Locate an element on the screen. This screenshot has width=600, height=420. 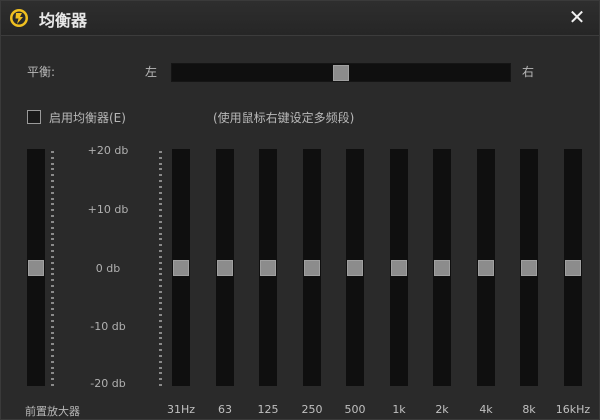
balance-slider is located at coordinates (341, 72).